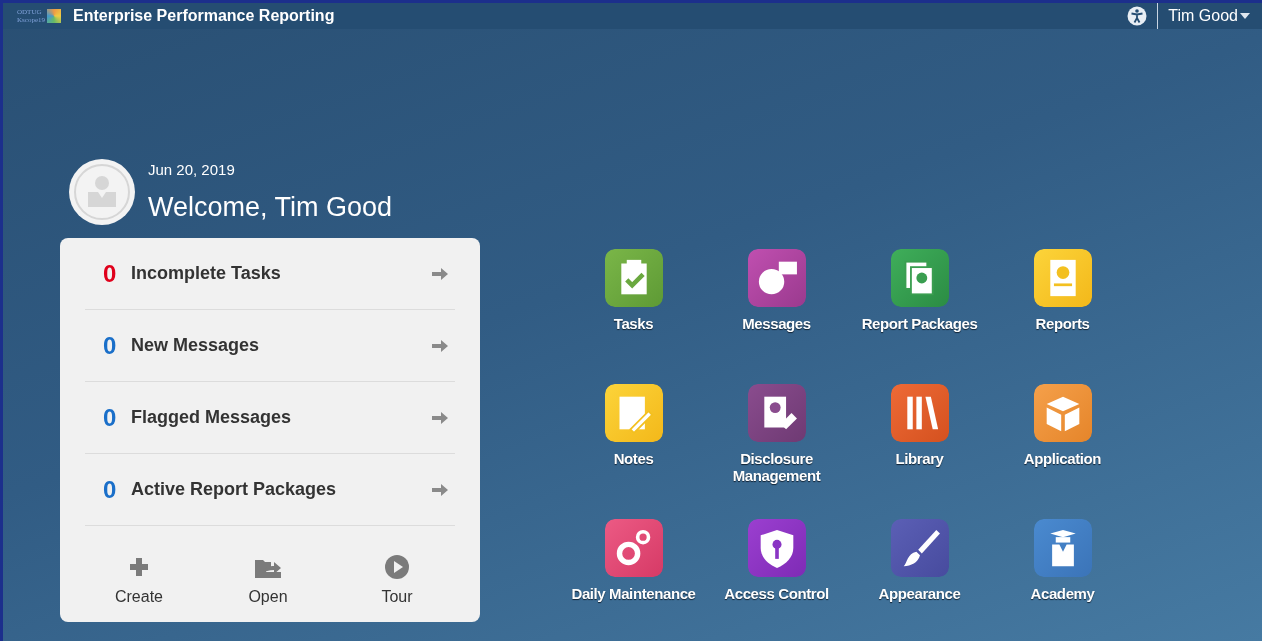 The image size is (1262, 641). I want to click on notepad-pencil-icon, so click(633, 413).